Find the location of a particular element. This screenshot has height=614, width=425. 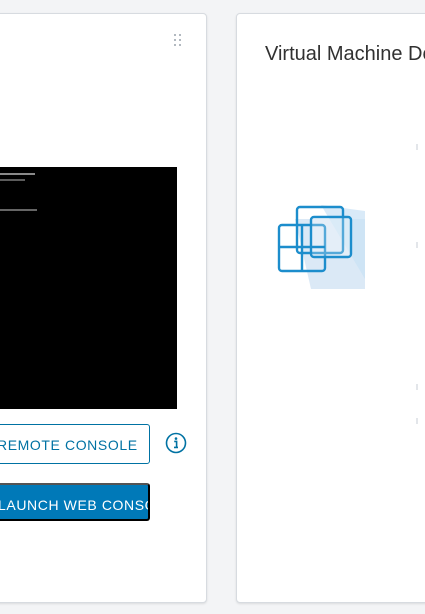

info-icon is located at coordinates (176, 443).